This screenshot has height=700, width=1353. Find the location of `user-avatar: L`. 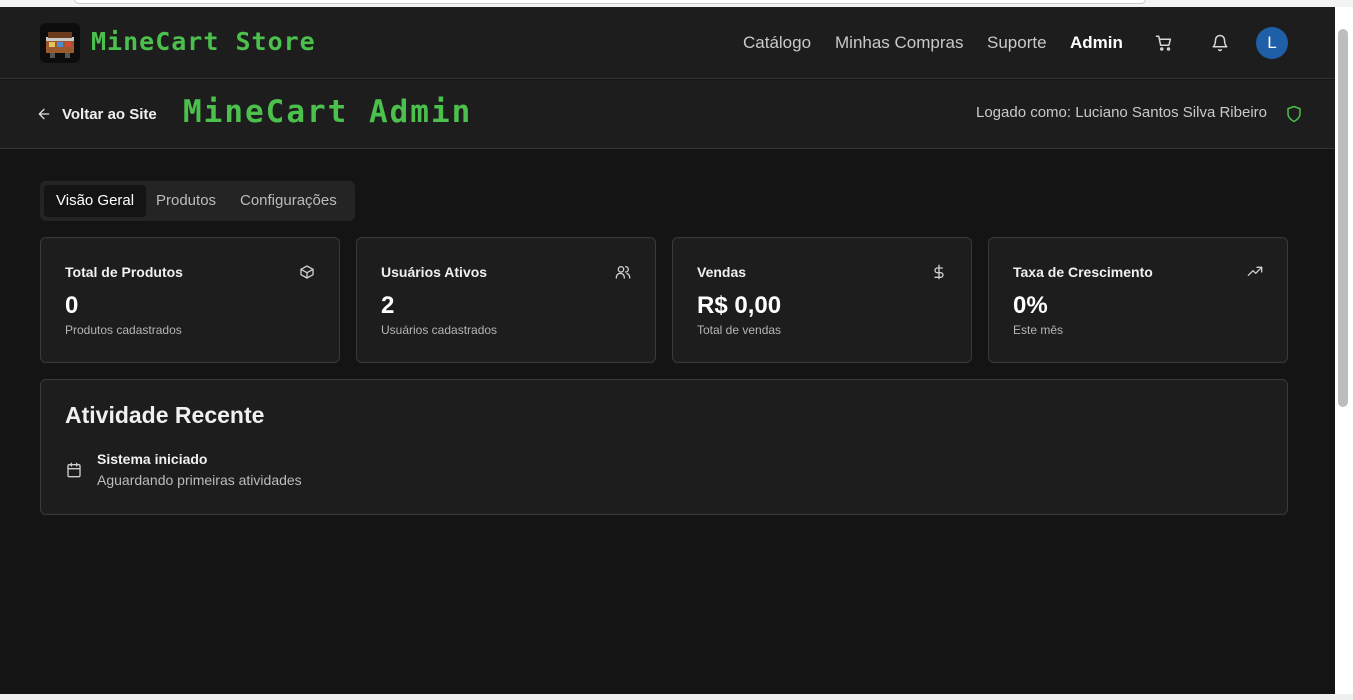

user-avatar: L is located at coordinates (1272, 43).